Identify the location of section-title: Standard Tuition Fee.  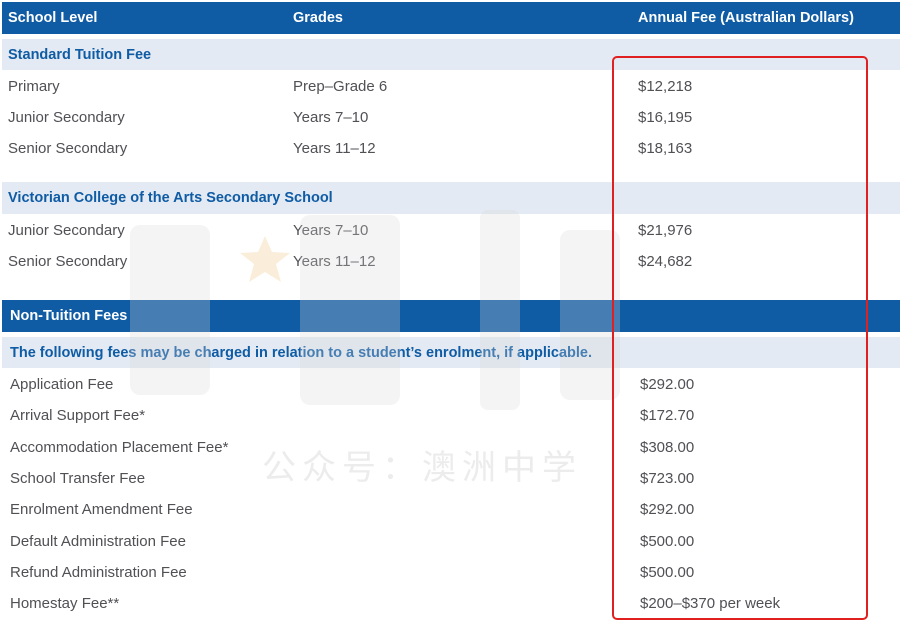
(80, 54).